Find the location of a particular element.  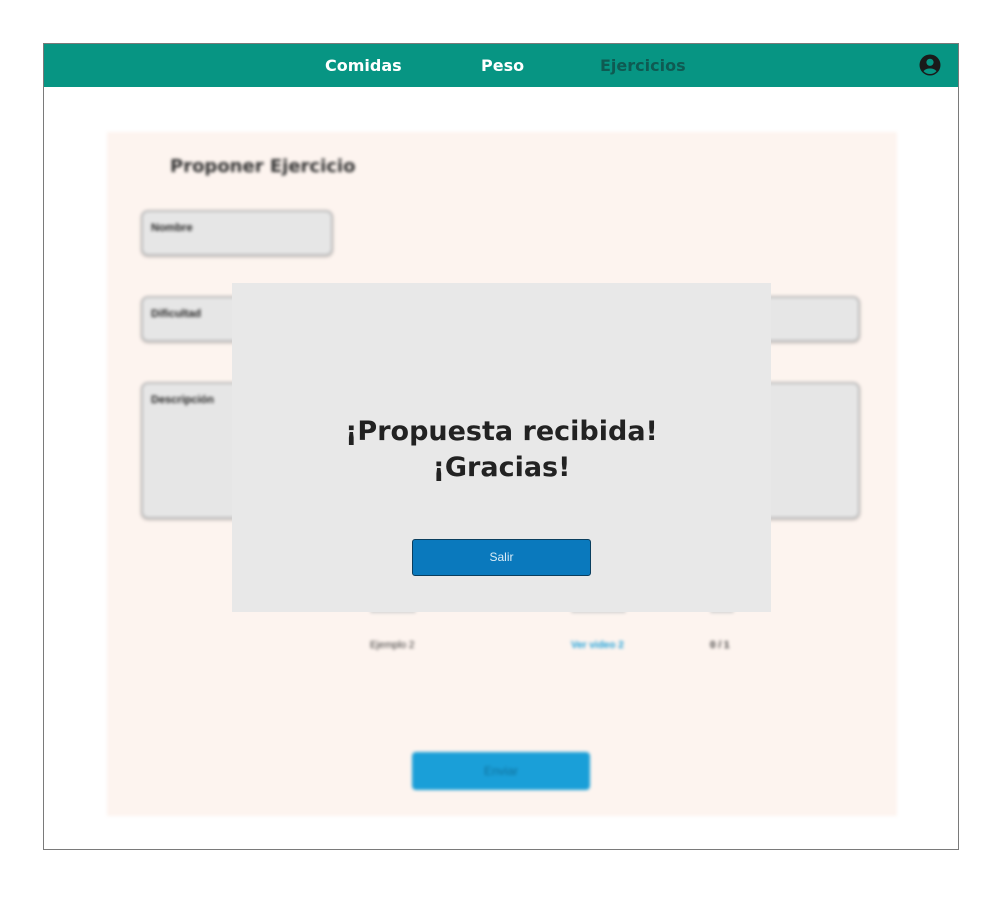

modal-message-line2: ¡Gracias! is located at coordinates (501, 467).